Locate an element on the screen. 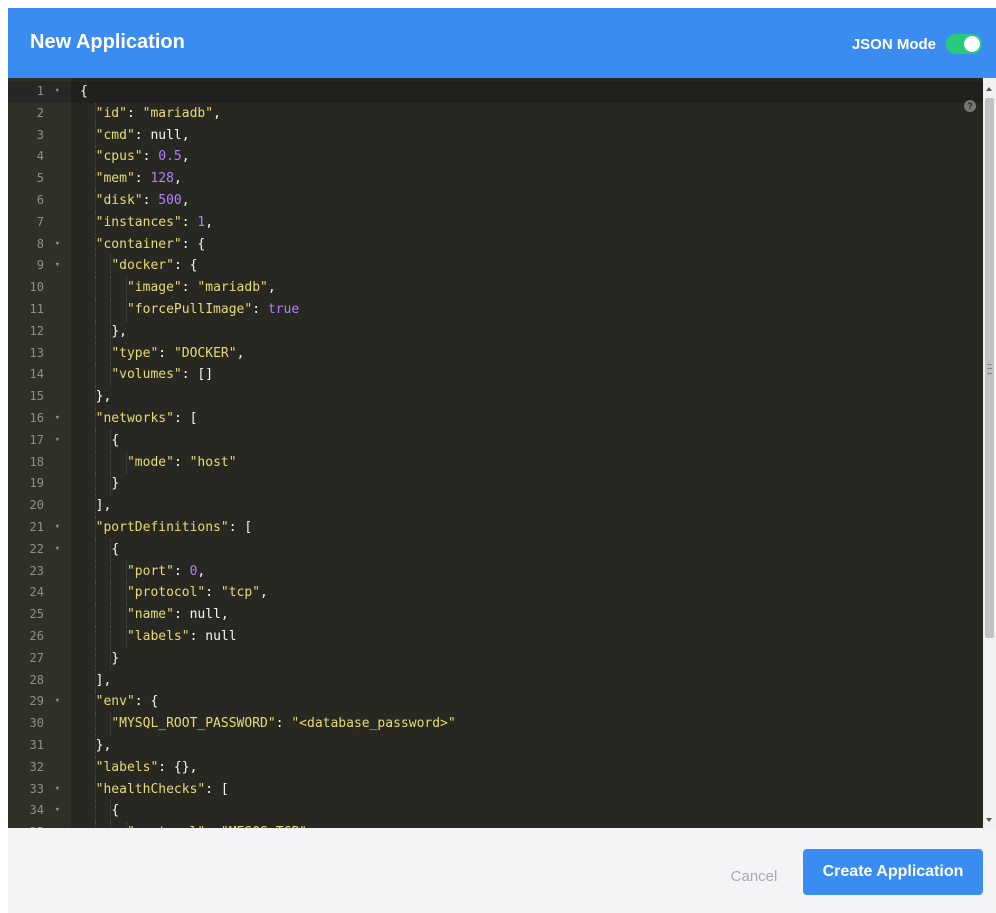 The width and height of the screenshot is (996, 913). code-text: "forcePullImage": true is located at coordinates (189, 310).